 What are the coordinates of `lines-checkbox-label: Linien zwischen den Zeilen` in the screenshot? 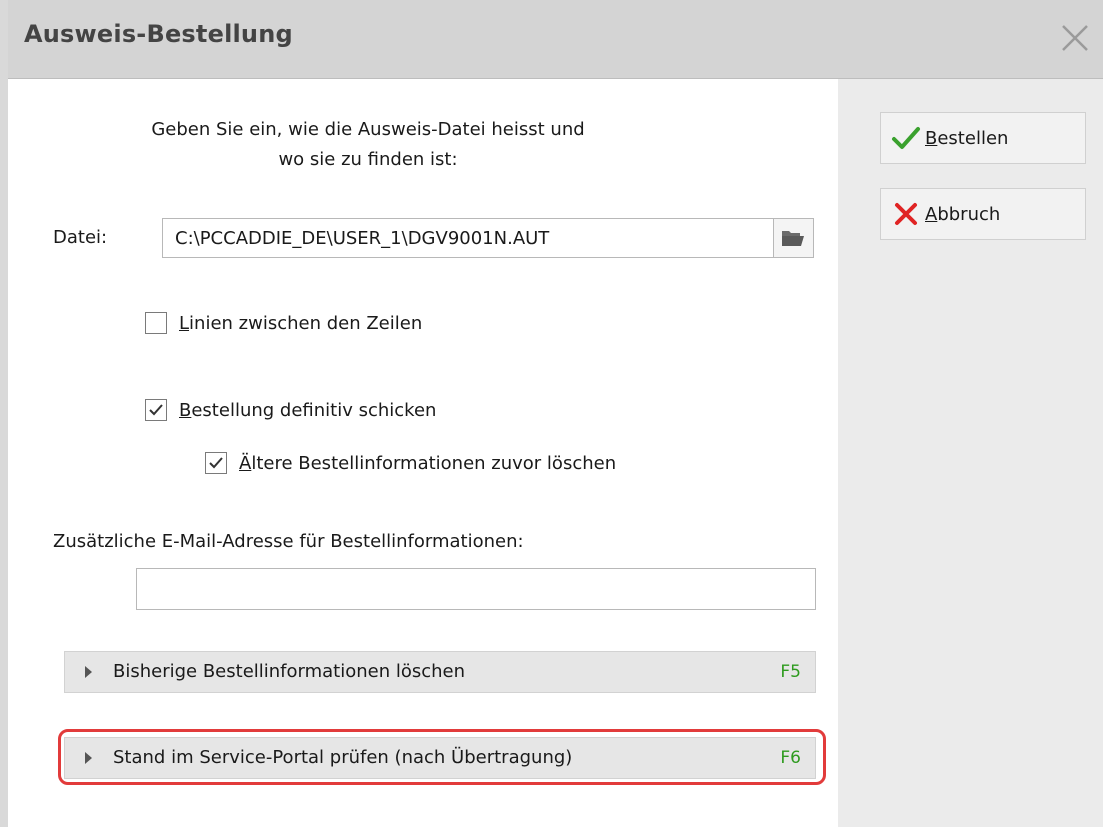 It's located at (301, 323).